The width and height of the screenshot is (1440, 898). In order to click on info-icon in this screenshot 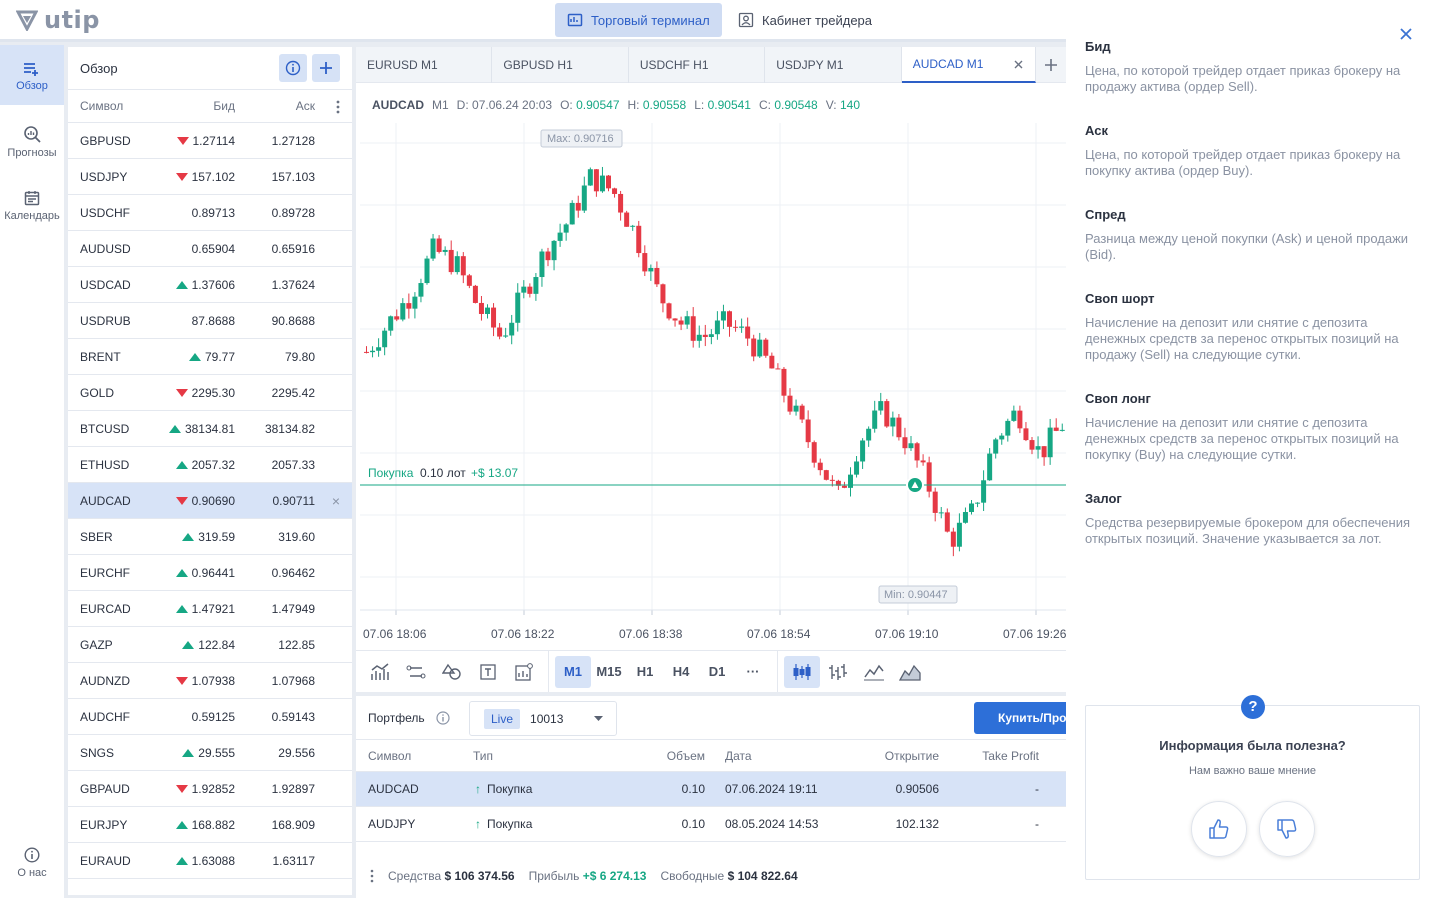, I will do `click(443, 717)`.